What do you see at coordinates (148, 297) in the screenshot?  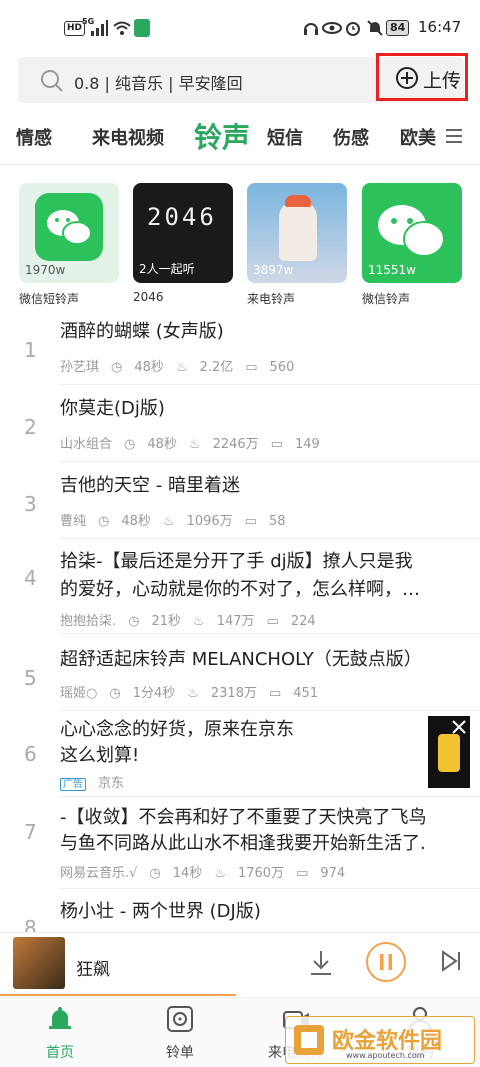 I see `featured-caption: 2046` at bounding box center [148, 297].